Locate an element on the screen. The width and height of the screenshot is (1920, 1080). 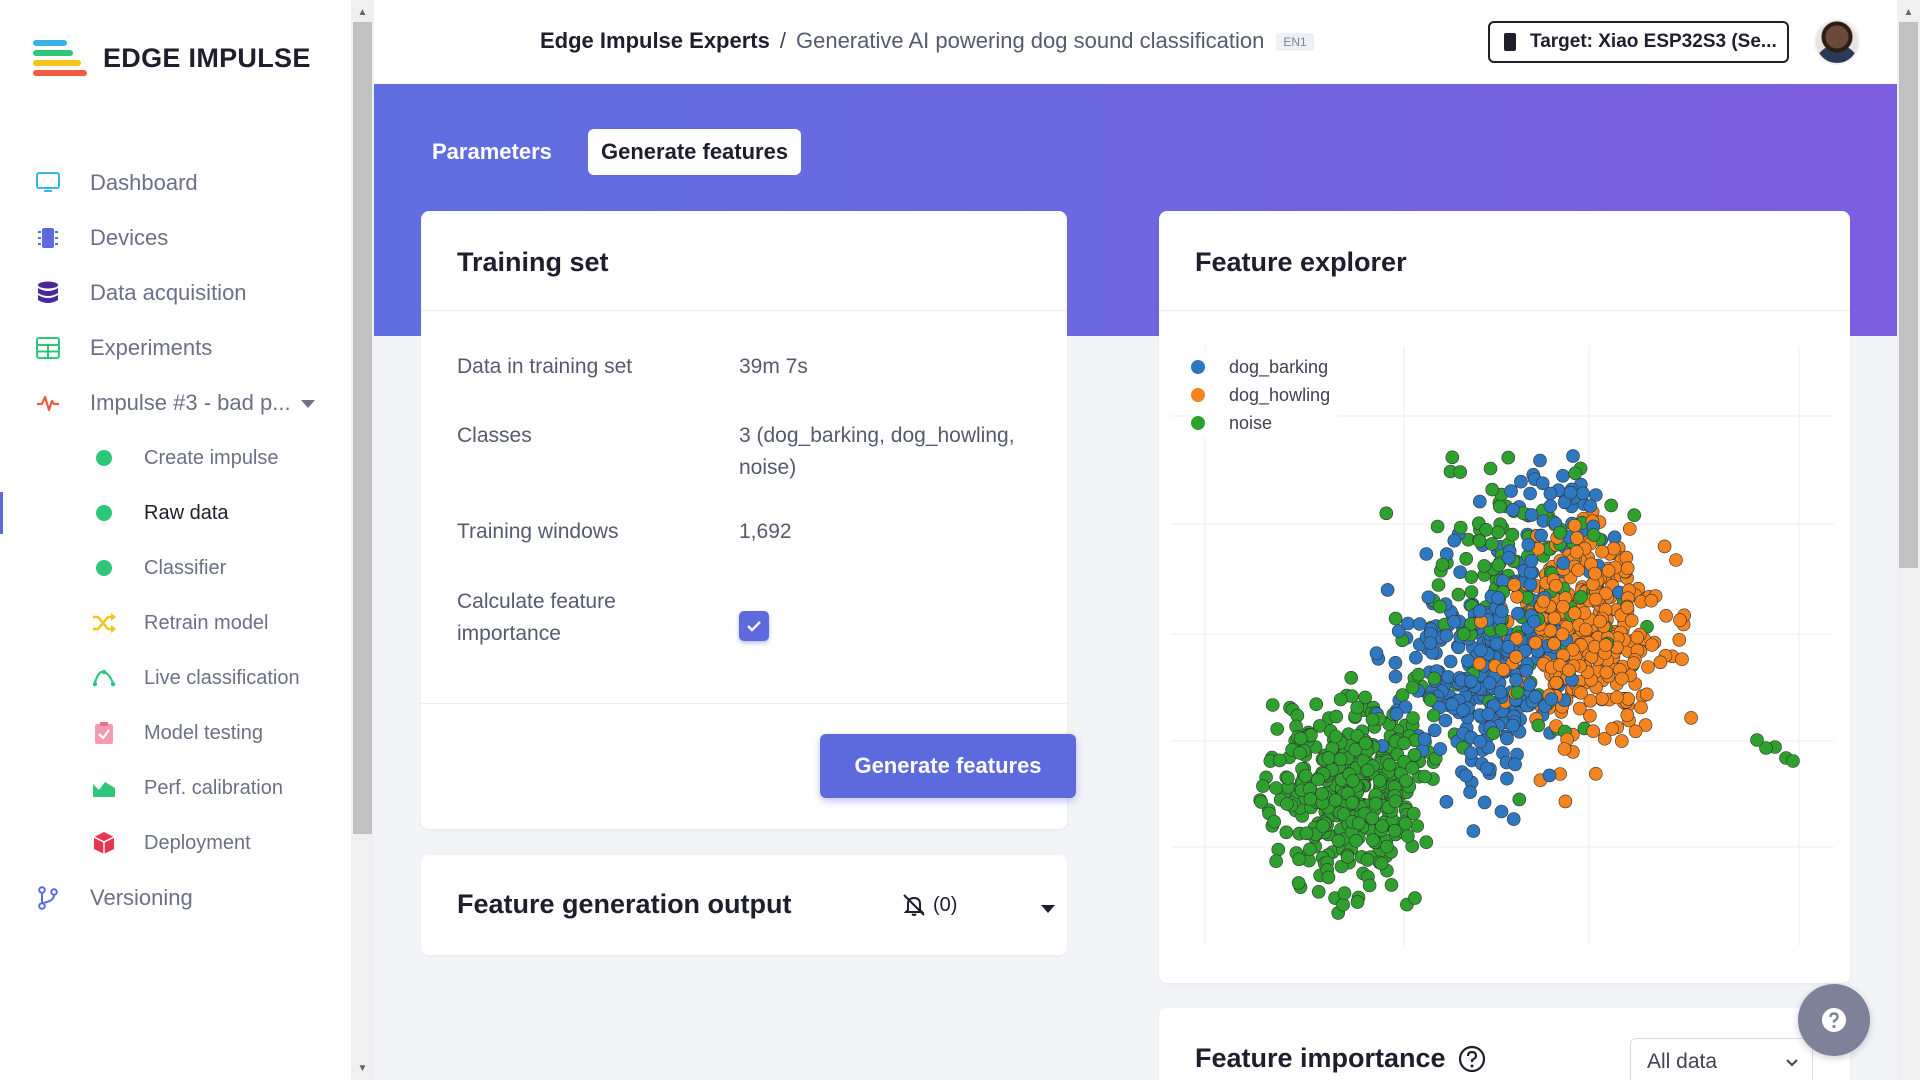
breadcrumb-project: Edge Impulse Experts is located at coordinates (655, 40).